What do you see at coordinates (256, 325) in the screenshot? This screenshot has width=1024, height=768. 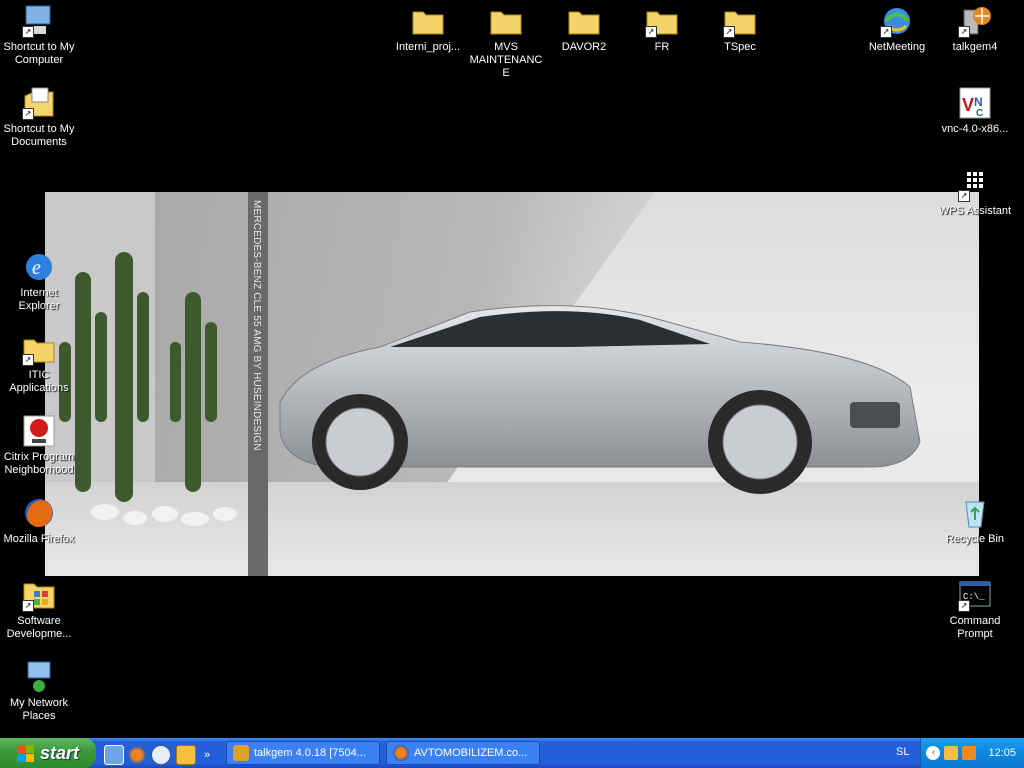 I see `wallpaper-caption: MERCEDES-BENZ CLE 55 AMG BY HUSEINDESIGN` at bounding box center [256, 325].